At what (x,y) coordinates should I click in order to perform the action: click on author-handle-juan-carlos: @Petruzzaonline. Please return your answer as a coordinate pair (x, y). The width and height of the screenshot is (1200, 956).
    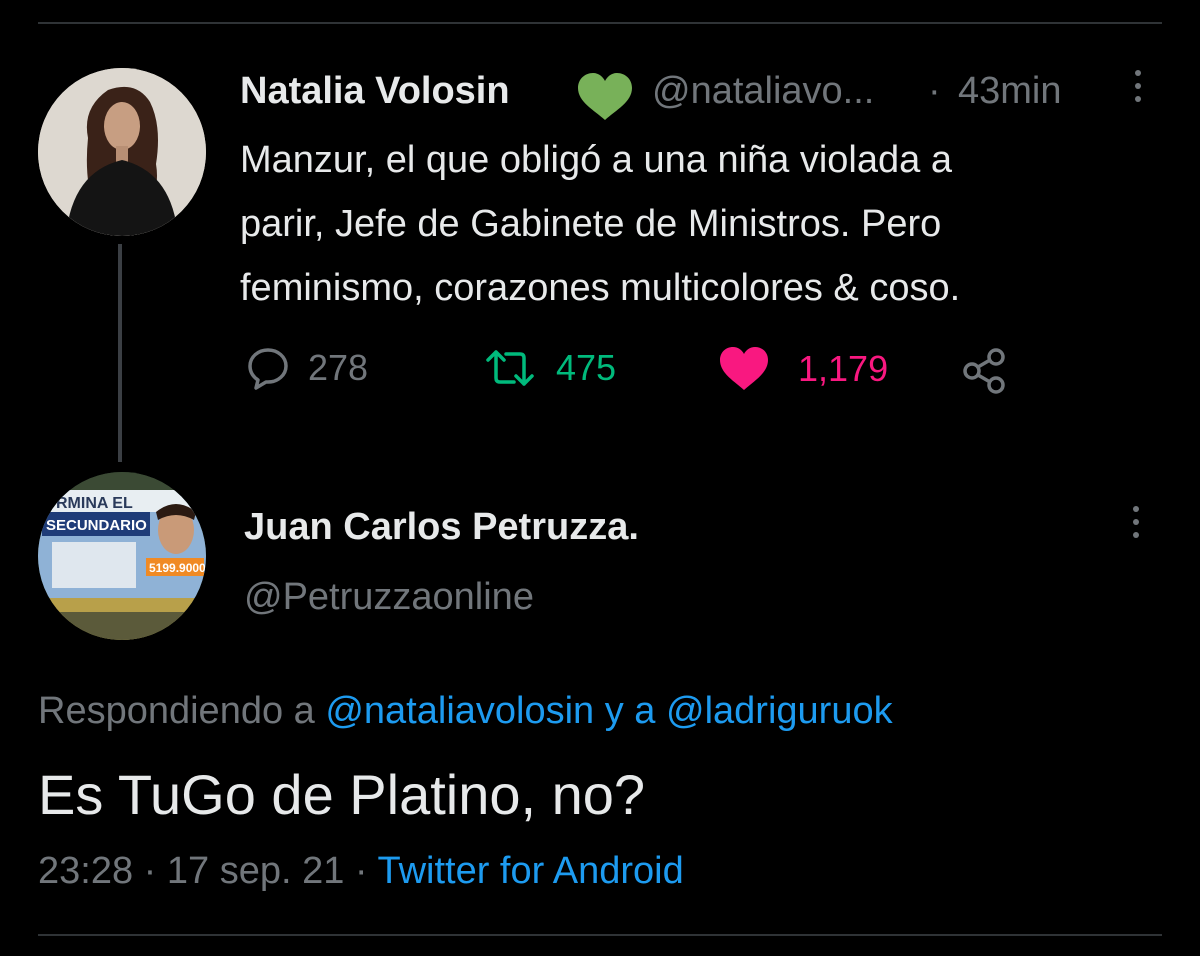
    Looking at the image, I should click on (389, 597).